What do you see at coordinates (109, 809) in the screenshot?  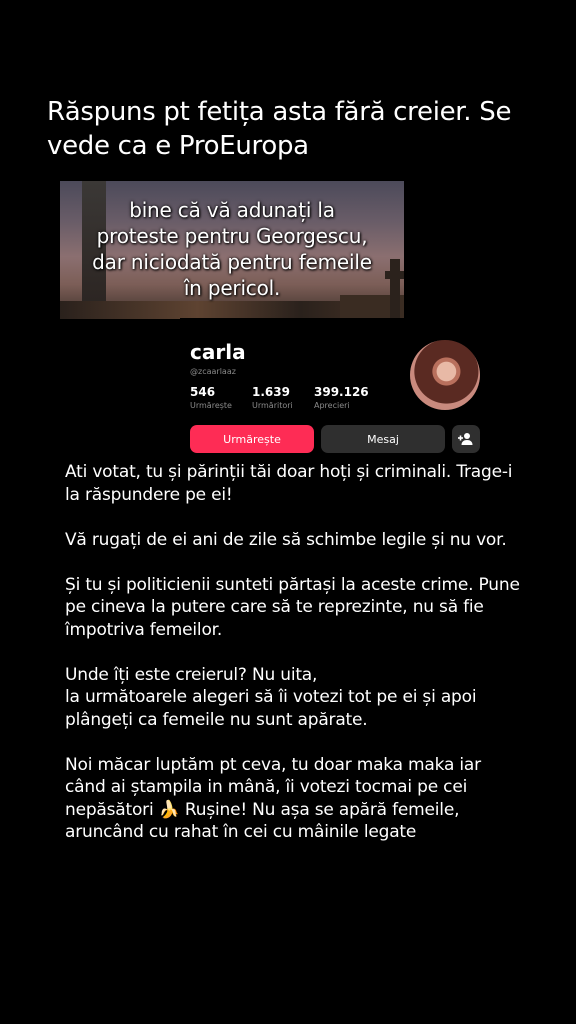 I see `p5-line-3a: nepăsători` at bounding box center [109, 809].